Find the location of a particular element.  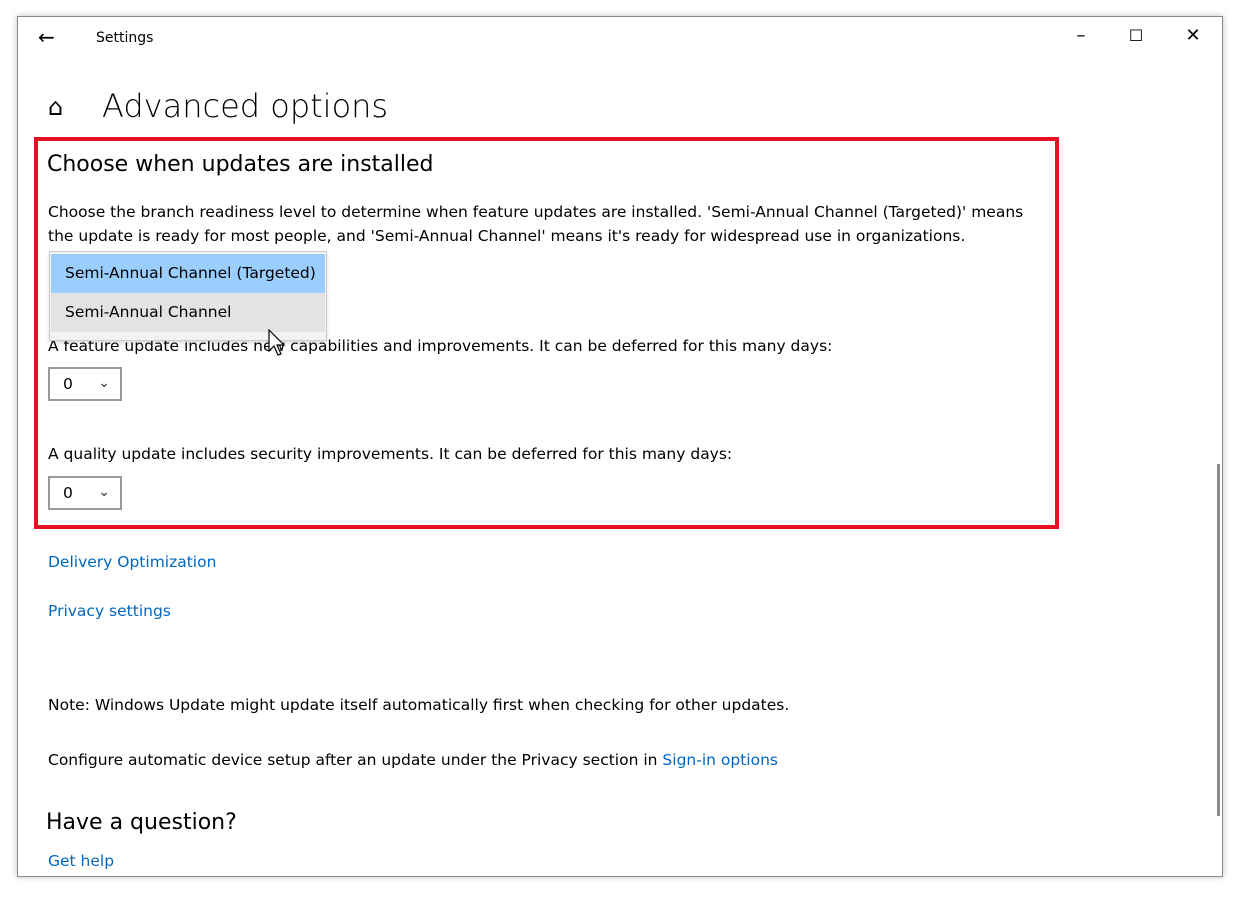

mouse-cursor-icon is located at coordinates (277, 342).